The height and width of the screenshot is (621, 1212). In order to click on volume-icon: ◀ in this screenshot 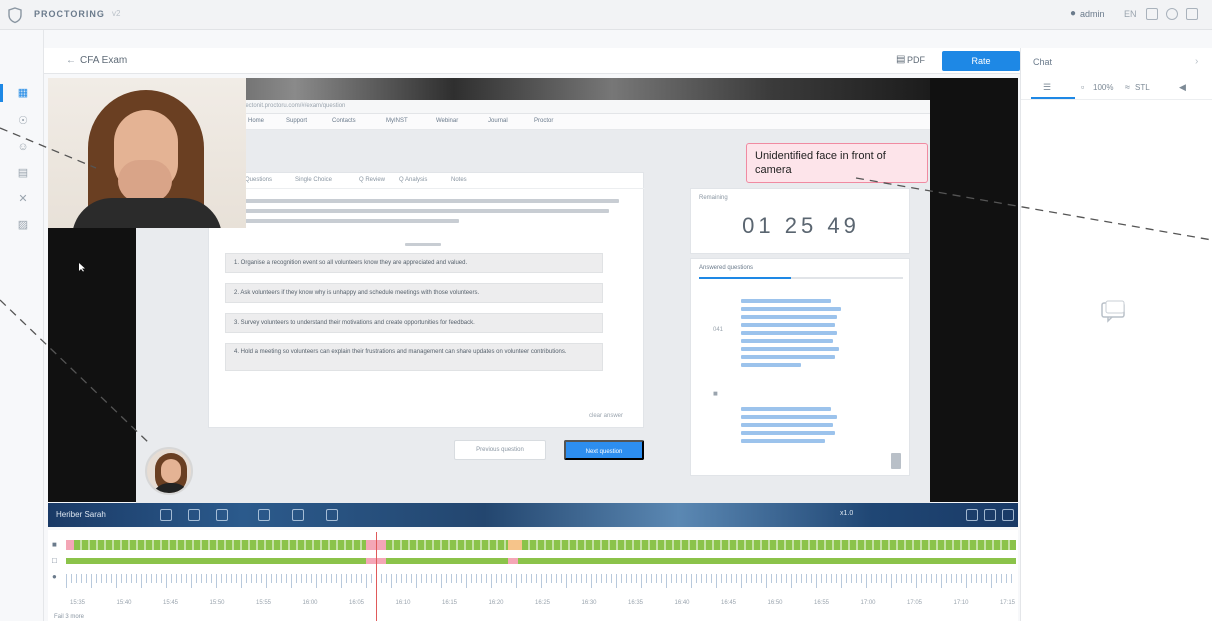, I will do `click(1182, 87)`.